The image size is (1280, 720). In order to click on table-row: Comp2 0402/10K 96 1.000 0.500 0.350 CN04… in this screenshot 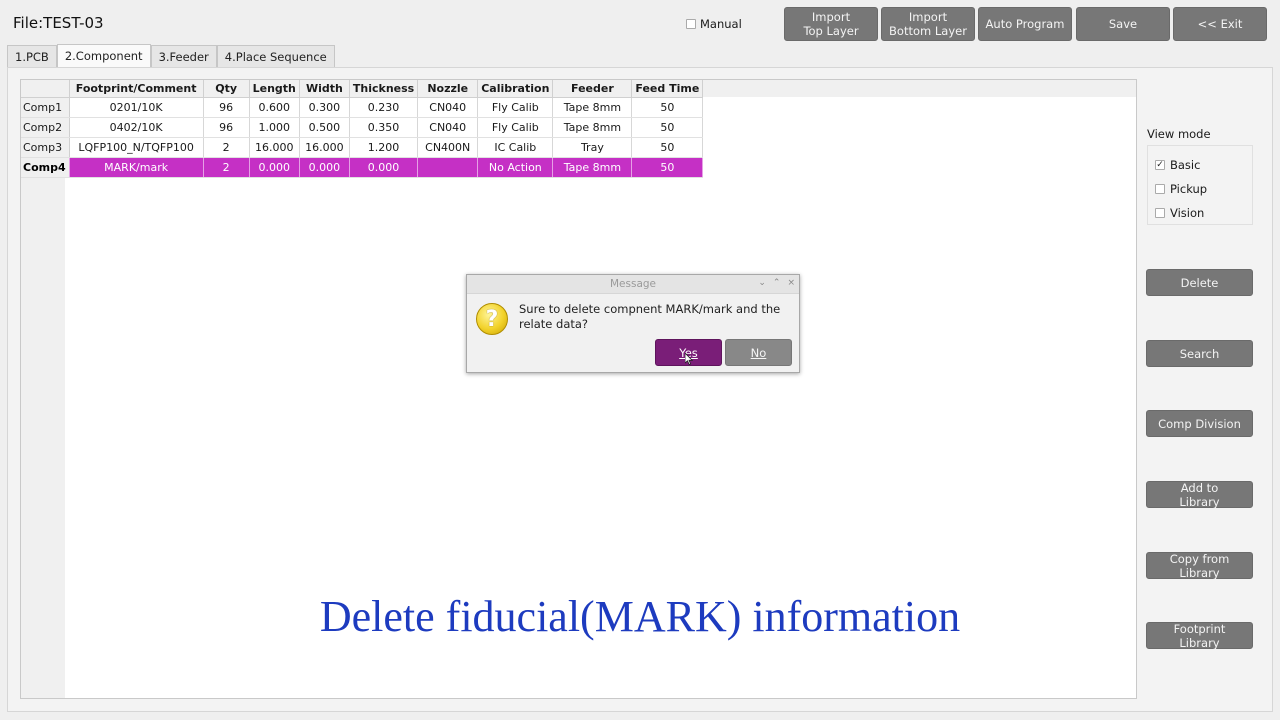, I will do `click(362, 127)`.